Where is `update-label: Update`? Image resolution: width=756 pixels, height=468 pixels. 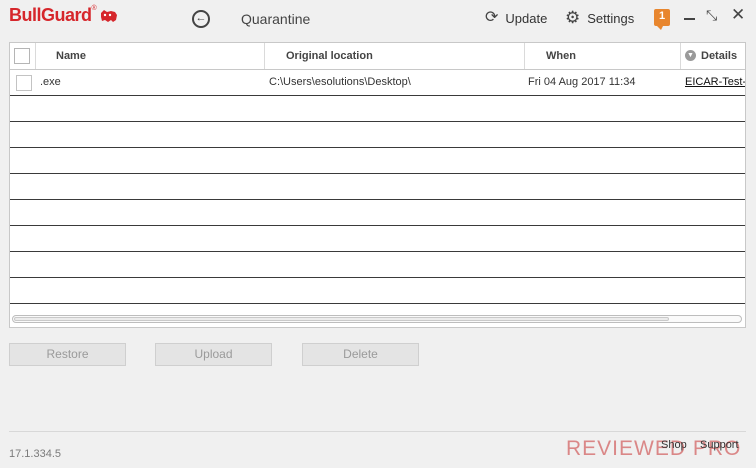 update-label: Update is located at coordinates (526, 18).